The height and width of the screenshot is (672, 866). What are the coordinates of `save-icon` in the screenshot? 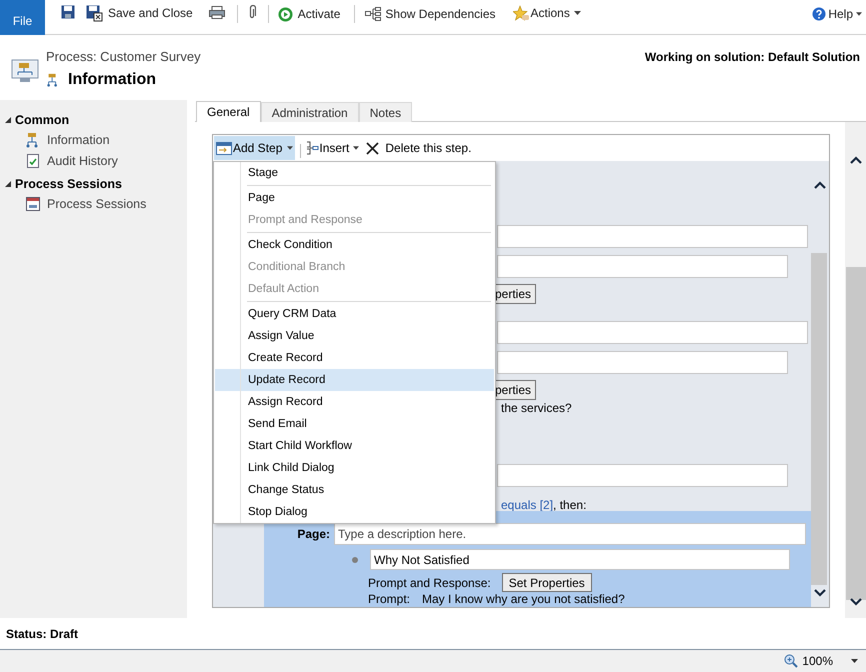 It's located at (68, 12).